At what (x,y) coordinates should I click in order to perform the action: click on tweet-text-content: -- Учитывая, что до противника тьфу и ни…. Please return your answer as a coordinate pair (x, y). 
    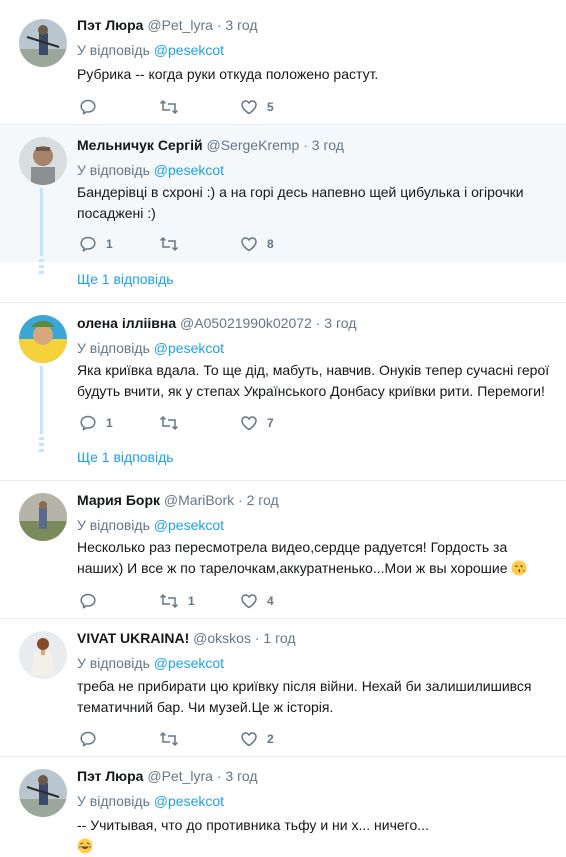
    Looking at the image, I should click on (253, 825).